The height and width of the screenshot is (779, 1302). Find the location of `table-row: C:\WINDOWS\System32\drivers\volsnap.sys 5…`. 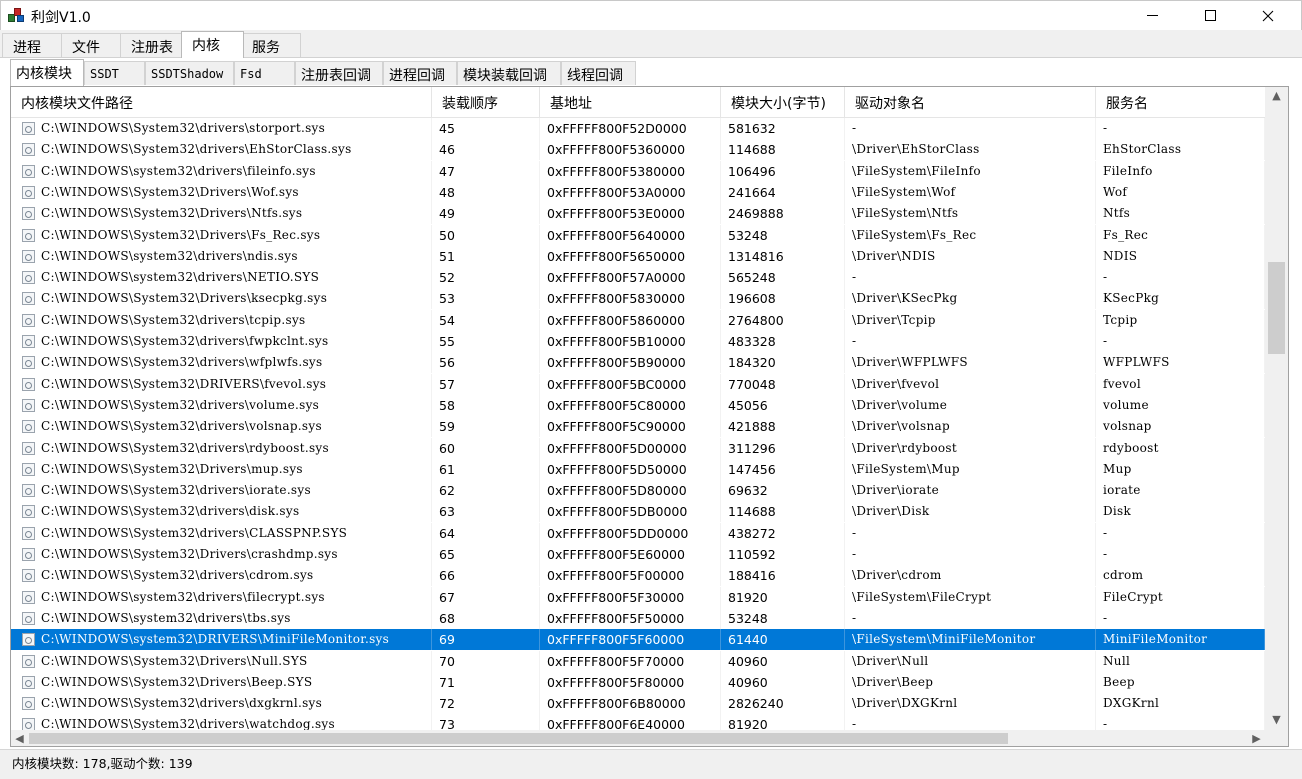

table-row: C:\WINDOWS\System32\drivers\volsnap.sys 5… is located at coordinates (638, 427).